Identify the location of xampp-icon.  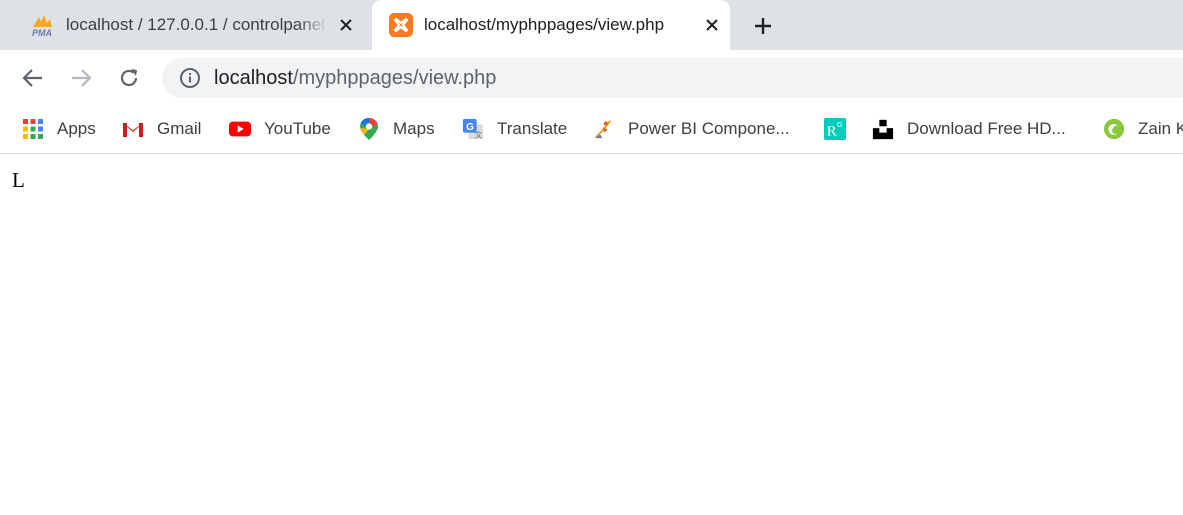
(401, 25).